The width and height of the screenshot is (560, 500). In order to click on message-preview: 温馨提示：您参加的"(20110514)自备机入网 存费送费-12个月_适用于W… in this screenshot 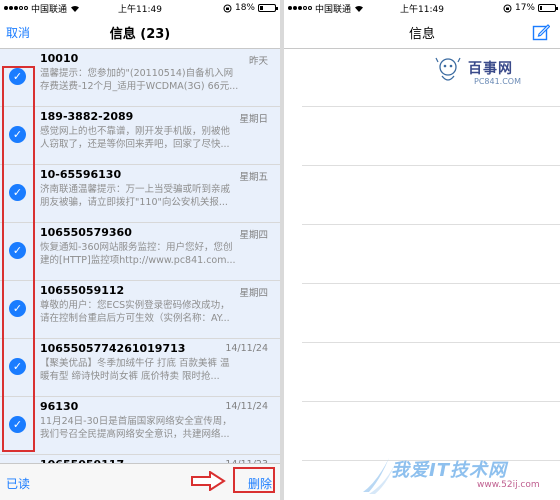, I will do `click(155, 80)`.